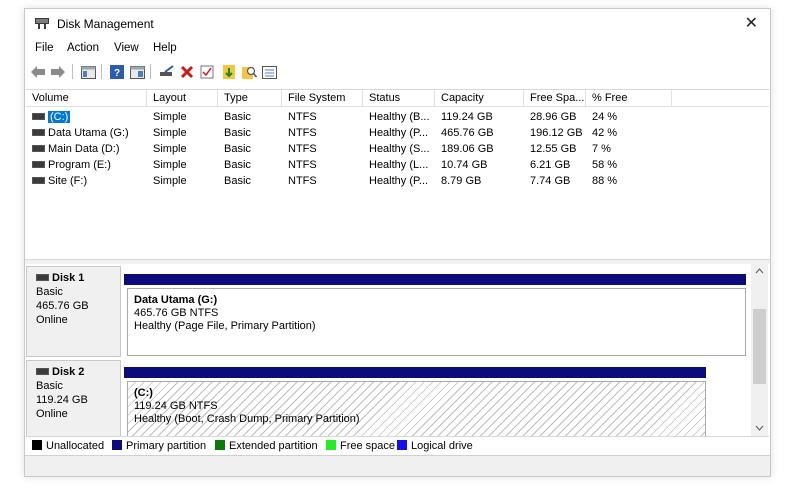 This screenshot has width=800, height=500. Describe the element at coordinates (556, 133) in the screenshot. I see `free-space-cell: 196.12 GB` at that location.